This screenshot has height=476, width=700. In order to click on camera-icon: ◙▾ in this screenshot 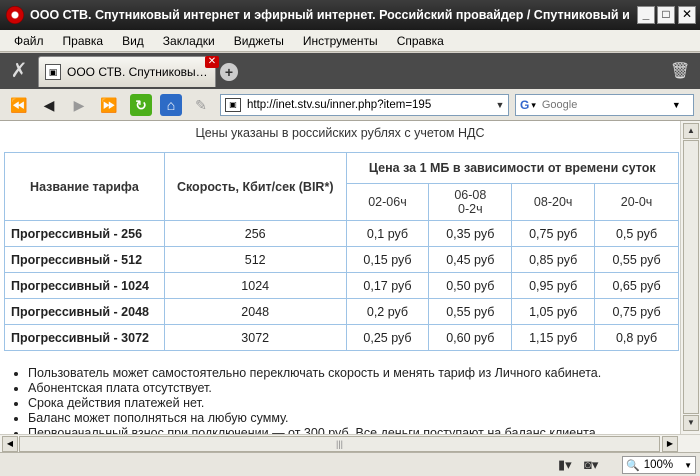, I will do `click(591, 465)`.